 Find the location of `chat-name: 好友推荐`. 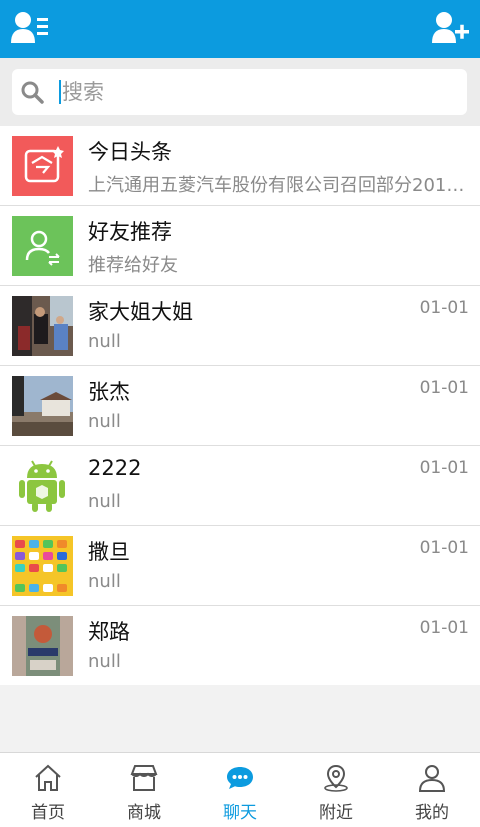

chat-name: 好友推荐 is located at coordinates (130, 232).